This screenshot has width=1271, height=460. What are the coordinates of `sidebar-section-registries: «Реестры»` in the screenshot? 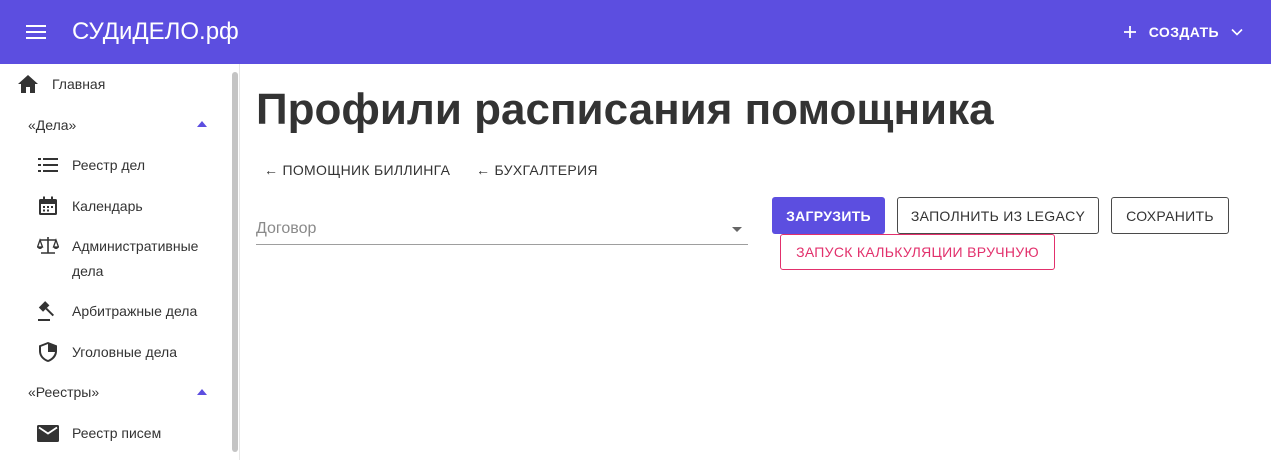 It's located at (63, 392).